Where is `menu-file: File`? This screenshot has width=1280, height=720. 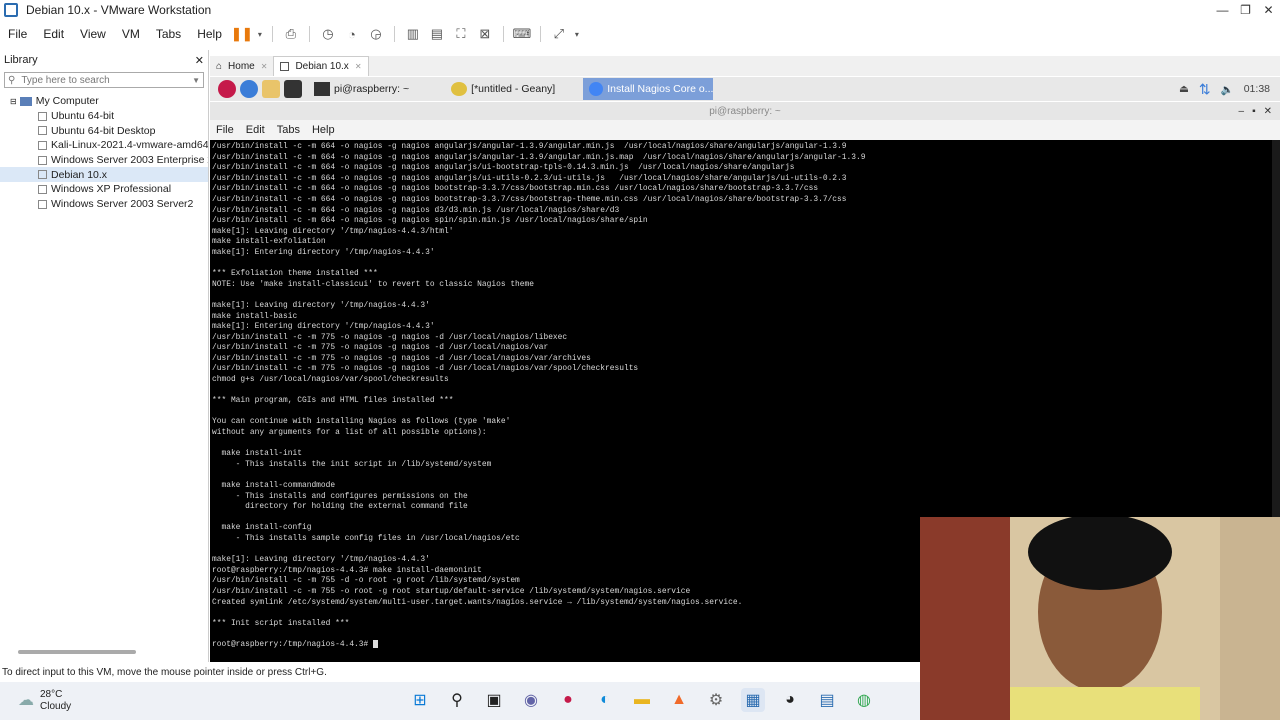
menu-file: File is located at coordinates (17, 34).